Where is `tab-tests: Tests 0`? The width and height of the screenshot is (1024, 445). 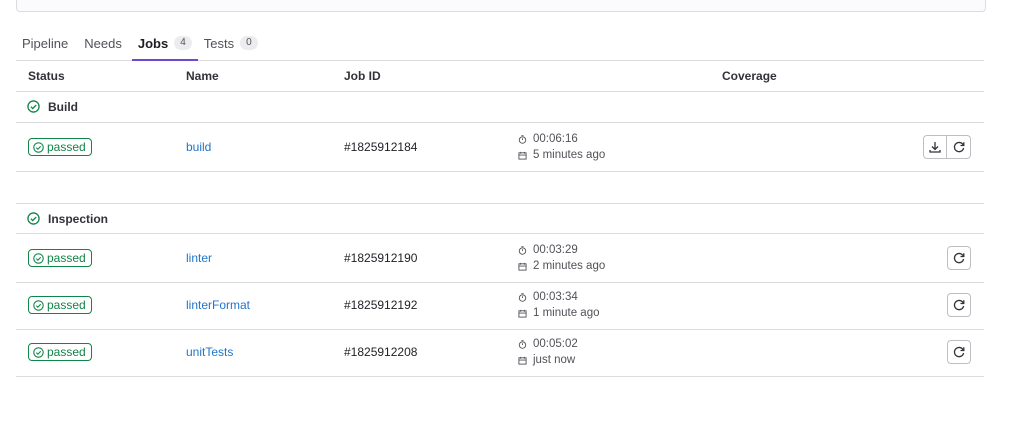 tab-tests: Tests 0 is located at coordinates (231, 43).